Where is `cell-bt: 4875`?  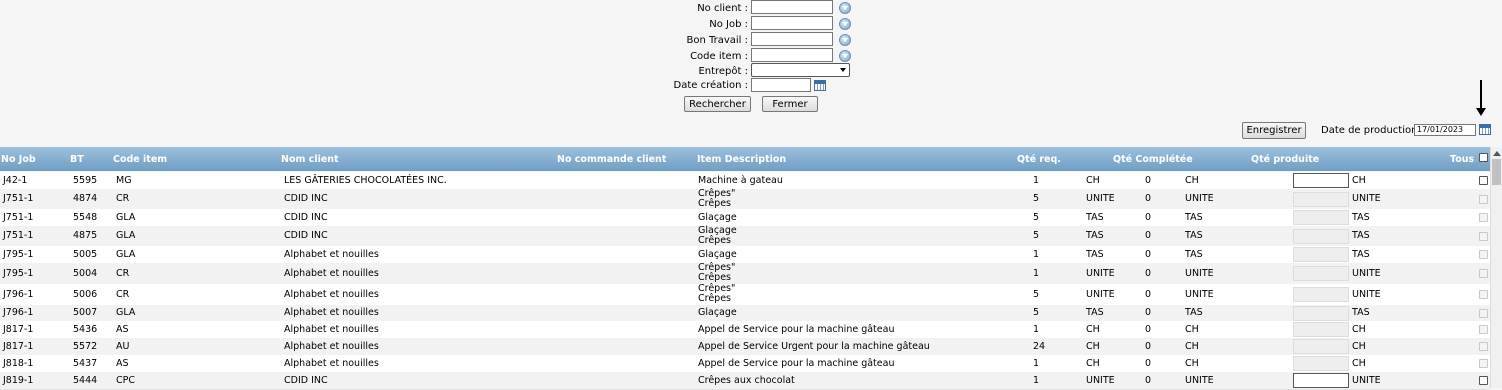 cell-bt: 4875 is located at coordinates (85, 235).